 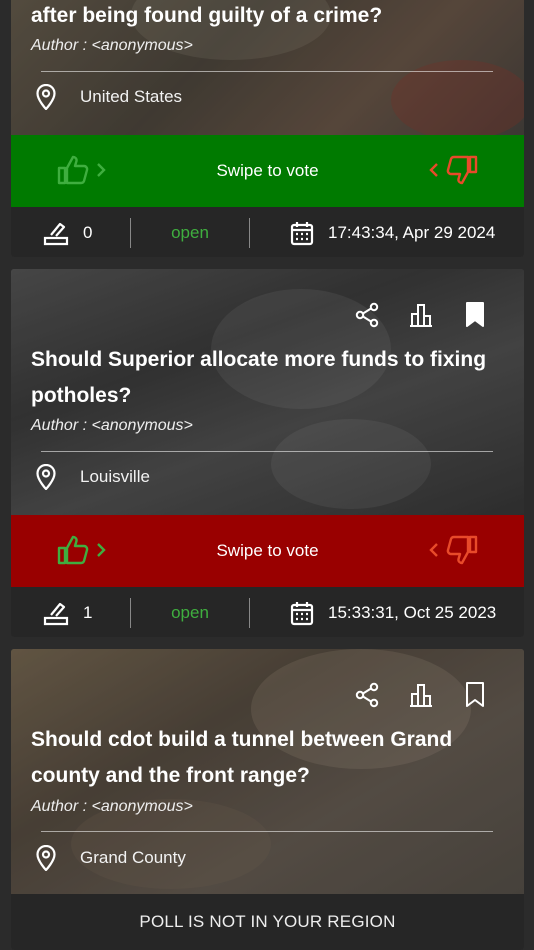 I want to click on poll-stats-bar: 0 open 17:43:34, Apr 29 2024, so click(x=267, y=232).